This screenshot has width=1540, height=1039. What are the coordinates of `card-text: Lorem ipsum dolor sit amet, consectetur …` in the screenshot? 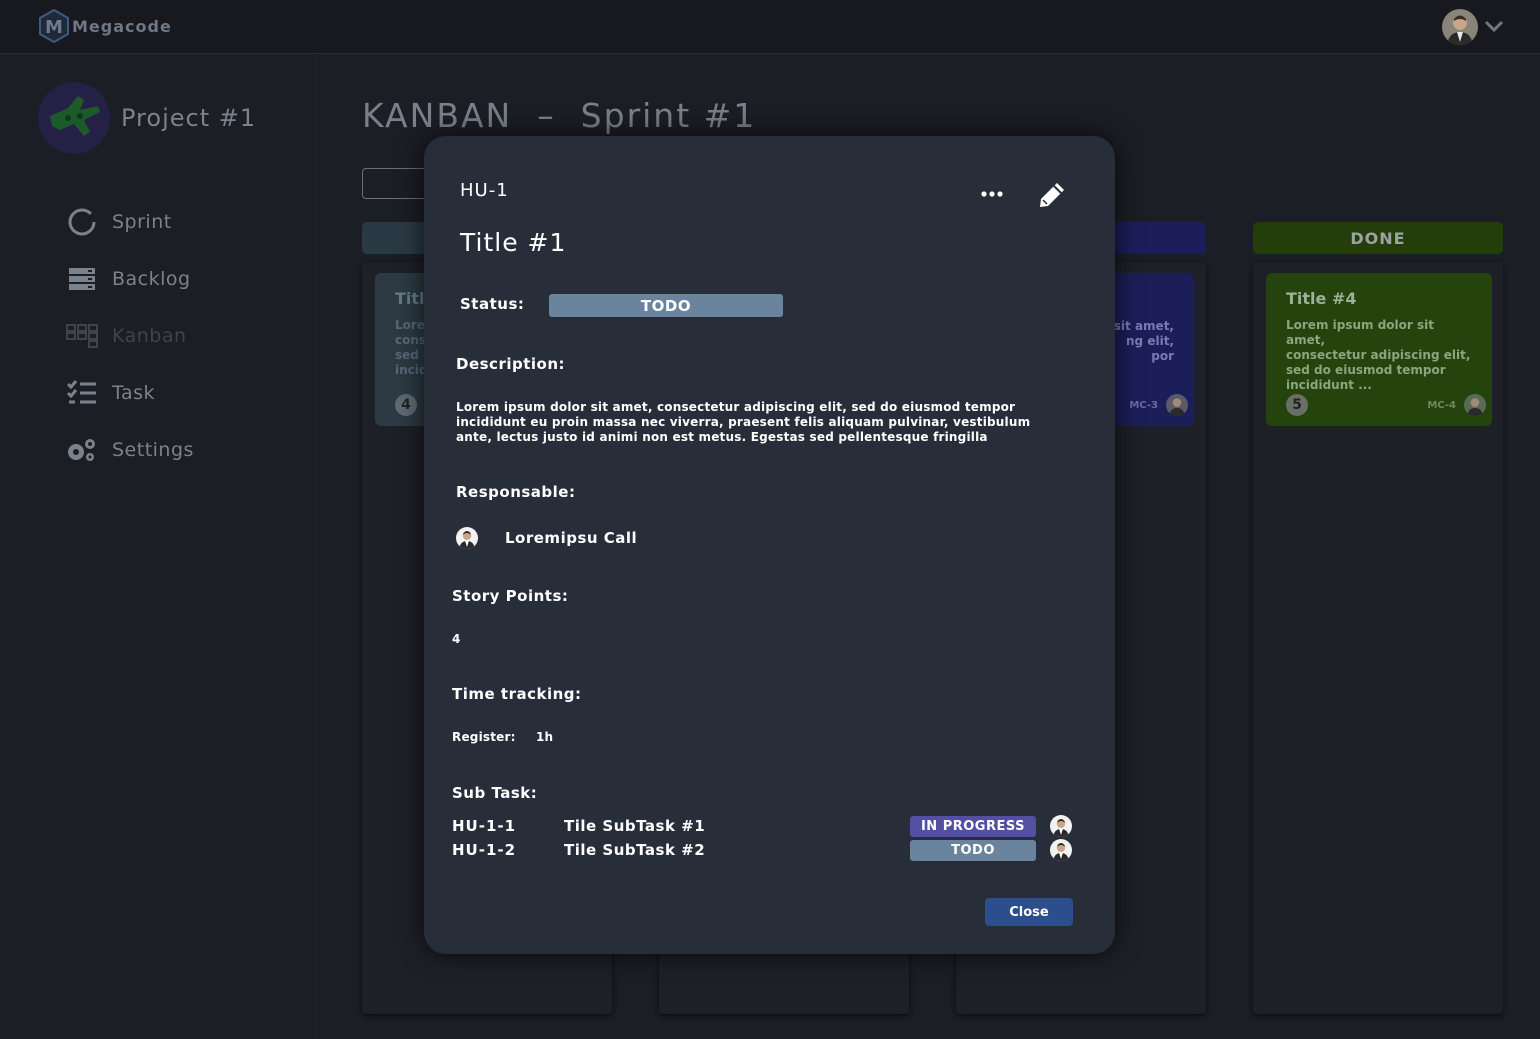 It's located at (1378, 355).